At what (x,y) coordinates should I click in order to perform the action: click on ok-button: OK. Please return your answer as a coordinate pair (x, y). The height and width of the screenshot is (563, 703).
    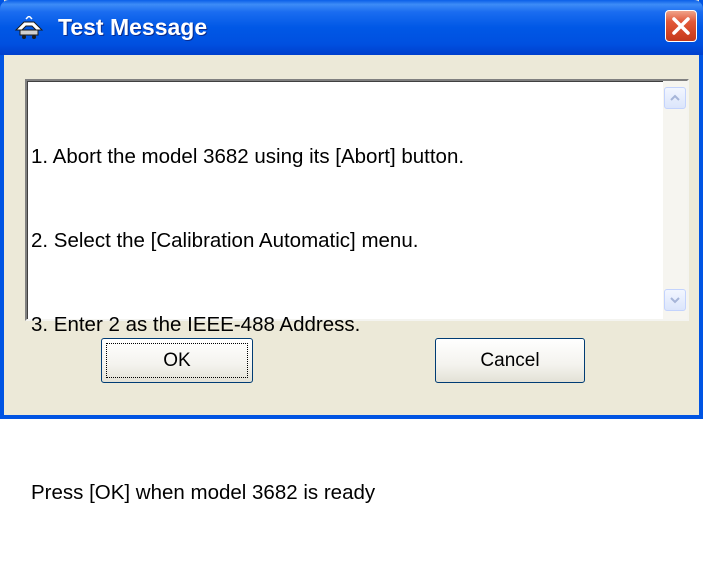
    Looking at the image, I should click on (177, 360).